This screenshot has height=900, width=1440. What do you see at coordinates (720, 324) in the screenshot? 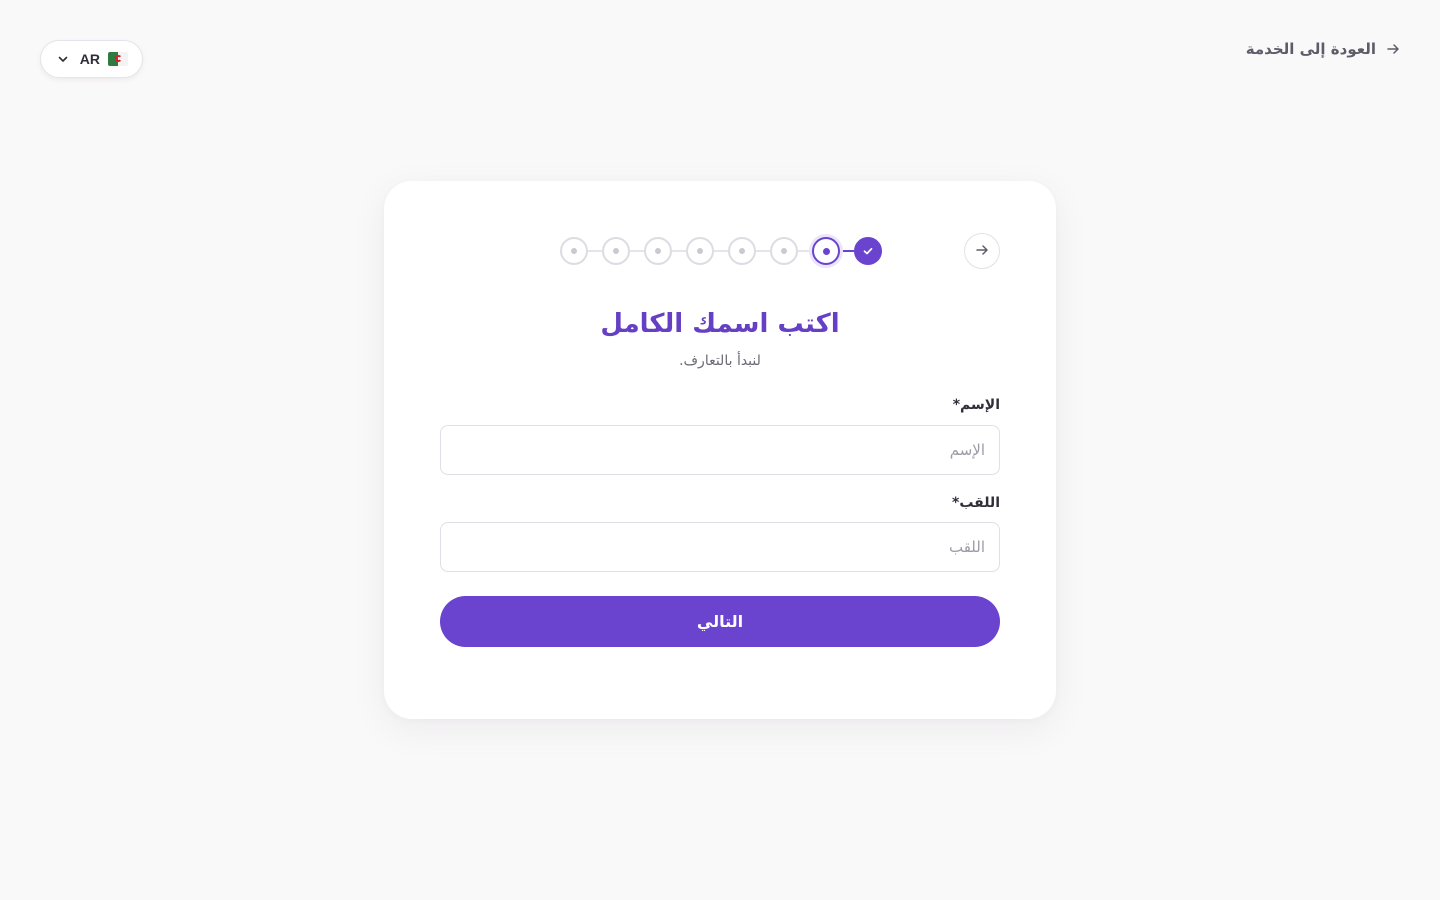
I see `page-title: اكتب اسمك الكامل` at bounding box center [720, 324].